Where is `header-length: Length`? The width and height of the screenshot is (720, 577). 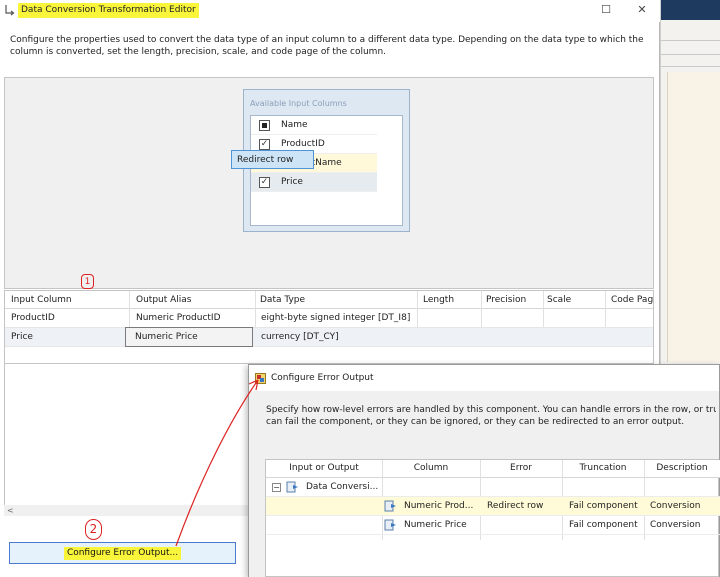
header-length: Length is located at coordinates (438, 300).